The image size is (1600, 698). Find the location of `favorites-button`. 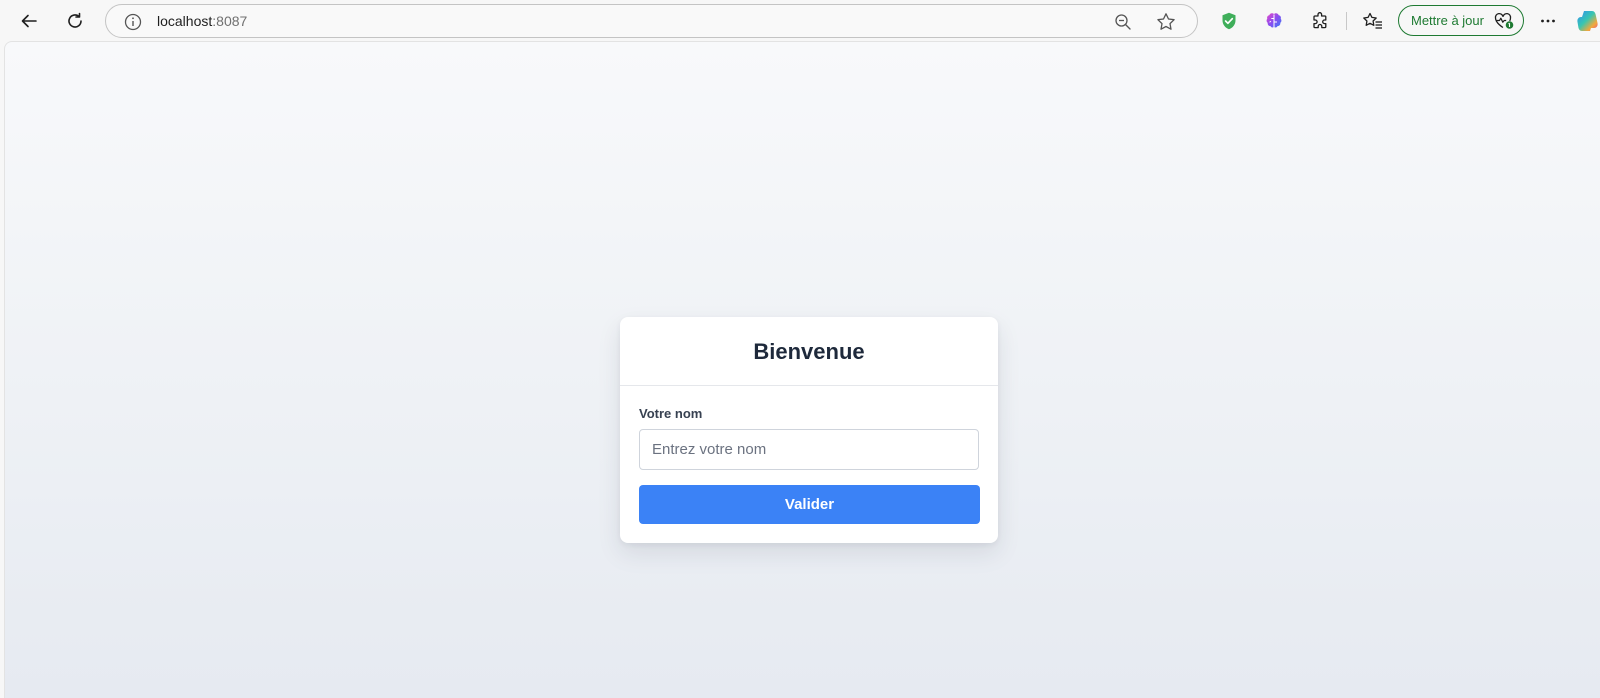

favorites-button is located at coordinates (1373, 21).